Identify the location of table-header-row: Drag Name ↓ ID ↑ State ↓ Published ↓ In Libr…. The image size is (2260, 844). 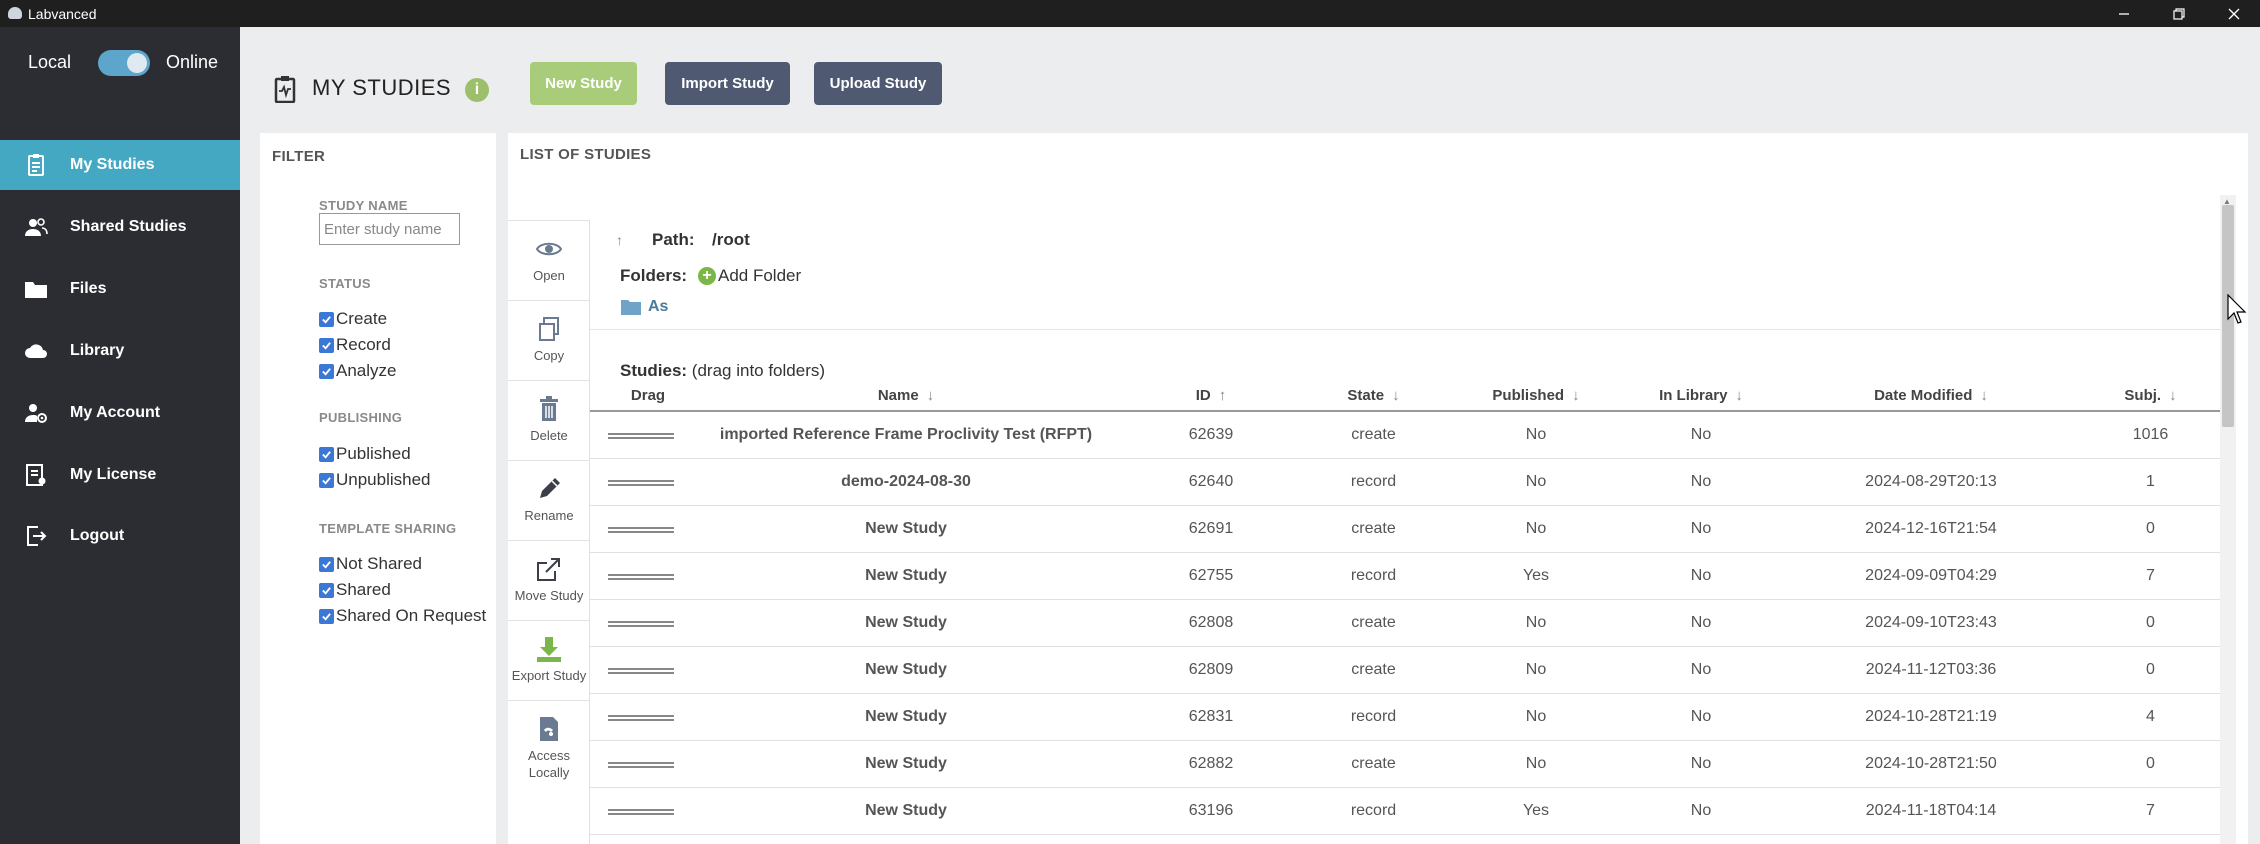
(1405, 396).